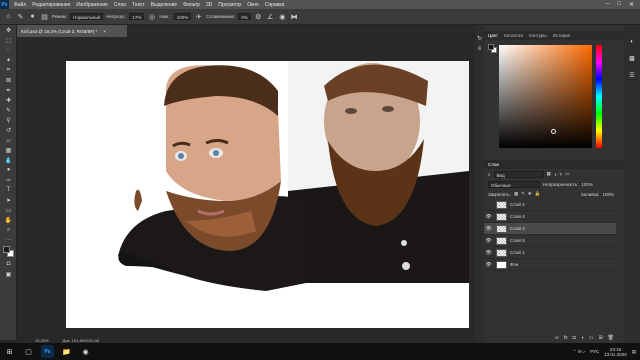  Describe the element at coordinates (632, 42) in the screenshot. I see `adjustments-icon: ◐` at that location.